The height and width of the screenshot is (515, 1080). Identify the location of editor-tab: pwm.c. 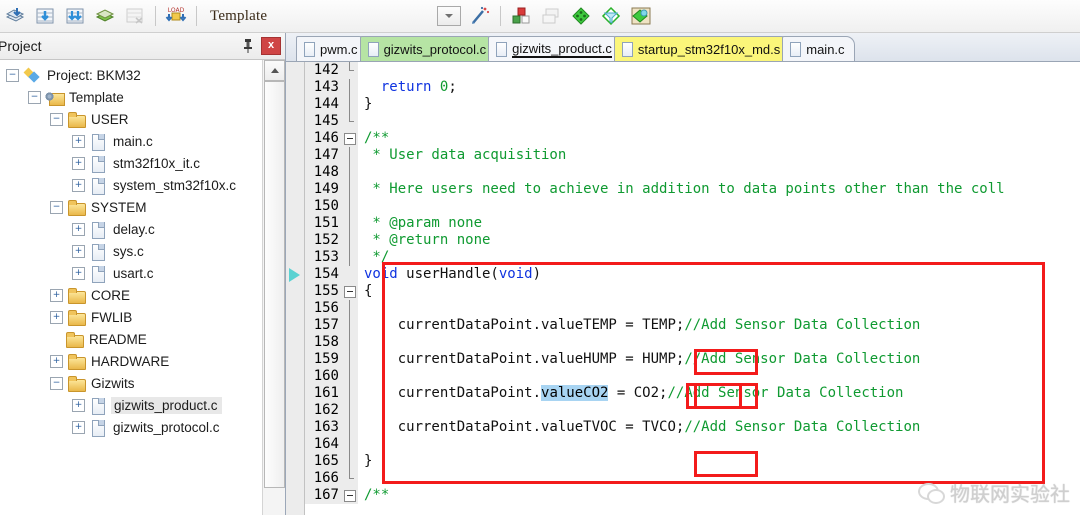
(332, 48).